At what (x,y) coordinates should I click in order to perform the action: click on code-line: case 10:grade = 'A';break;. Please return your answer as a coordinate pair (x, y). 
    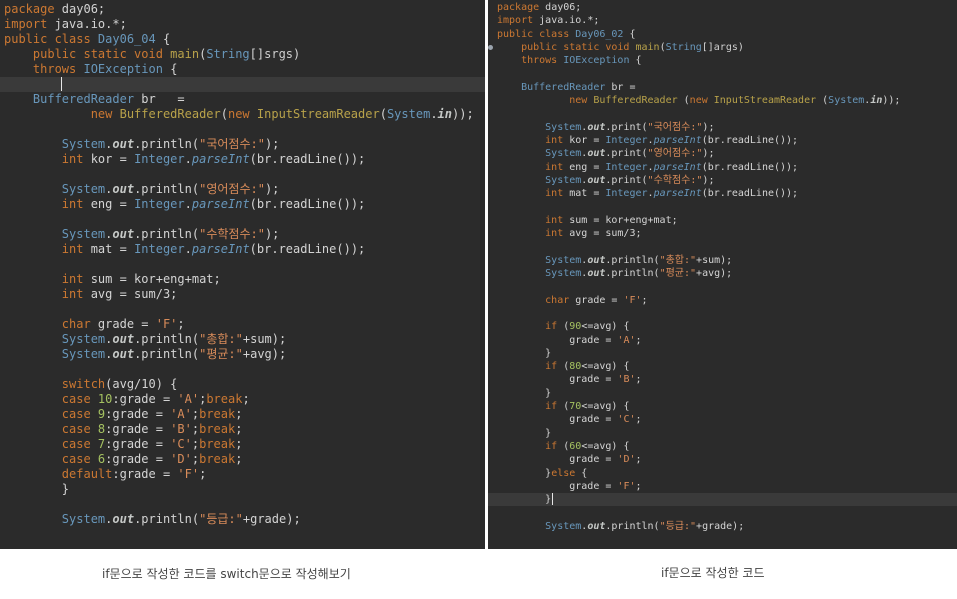
    Looking at the image, I should click on (242, 399).